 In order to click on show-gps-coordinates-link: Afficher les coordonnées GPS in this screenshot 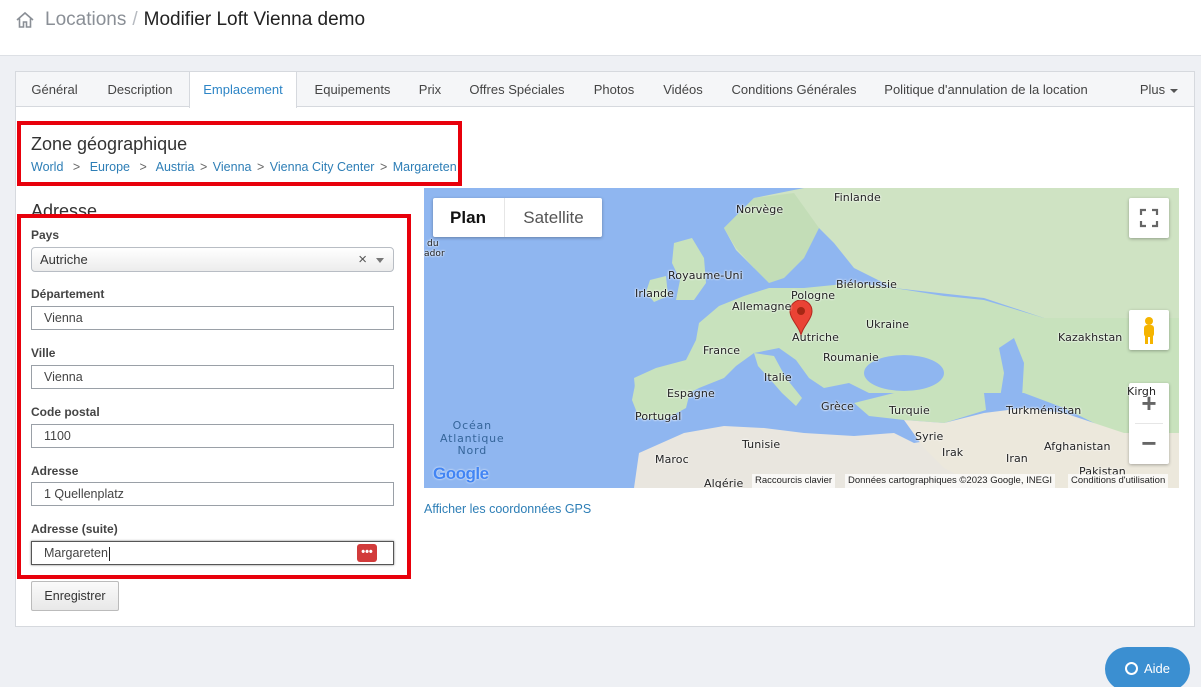, I will do `click(507, 509)`.